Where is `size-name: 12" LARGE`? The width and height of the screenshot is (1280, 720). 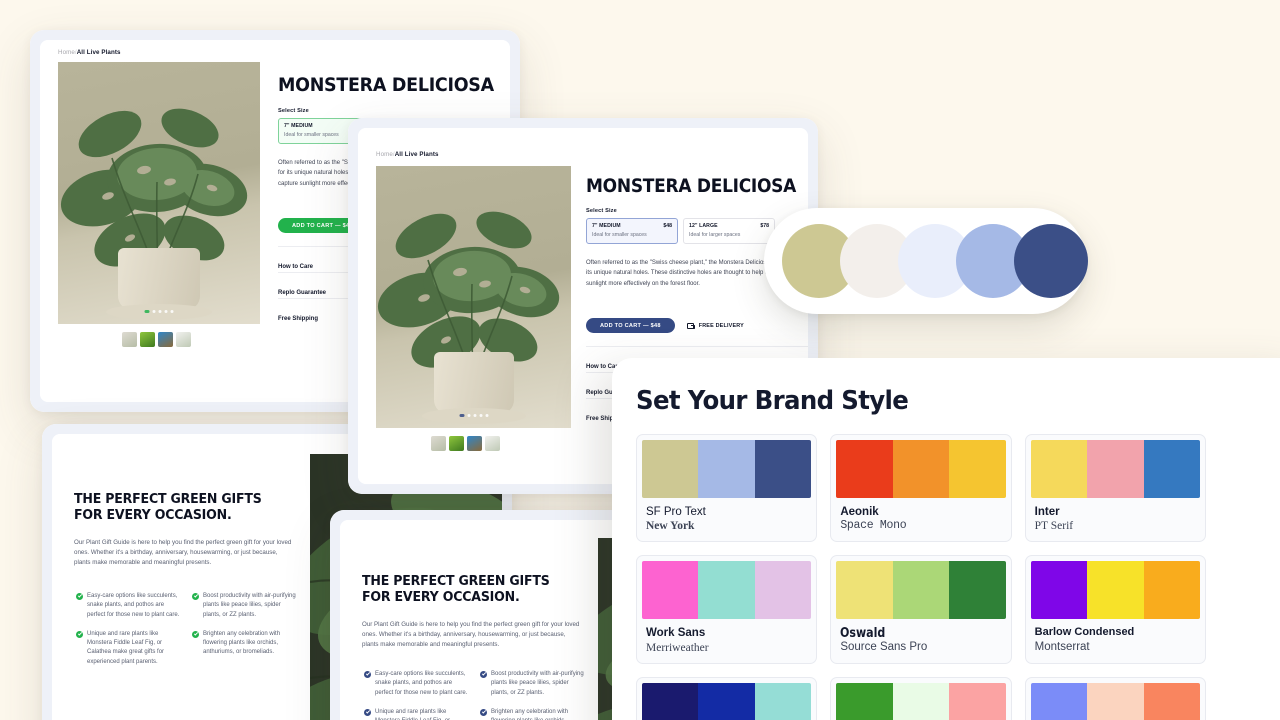
size-name: 12" LARGE is located at coordinates (703, 226).